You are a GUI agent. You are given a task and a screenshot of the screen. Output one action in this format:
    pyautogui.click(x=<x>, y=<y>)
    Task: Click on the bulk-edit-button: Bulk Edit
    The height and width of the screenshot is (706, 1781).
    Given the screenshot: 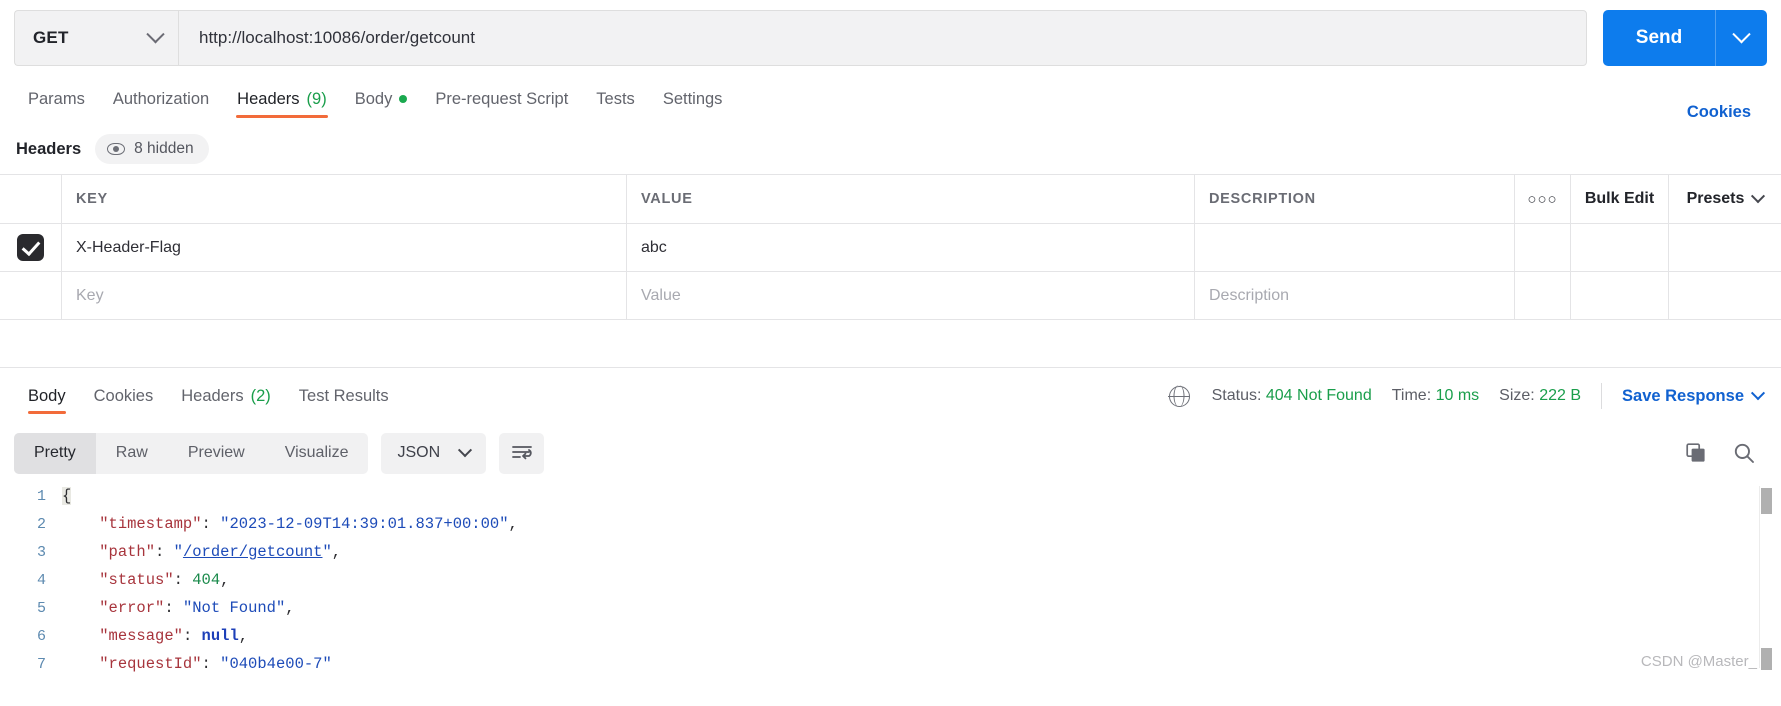 What is the action you would take?
    pyautogui.click(x=1620, y=199)
    